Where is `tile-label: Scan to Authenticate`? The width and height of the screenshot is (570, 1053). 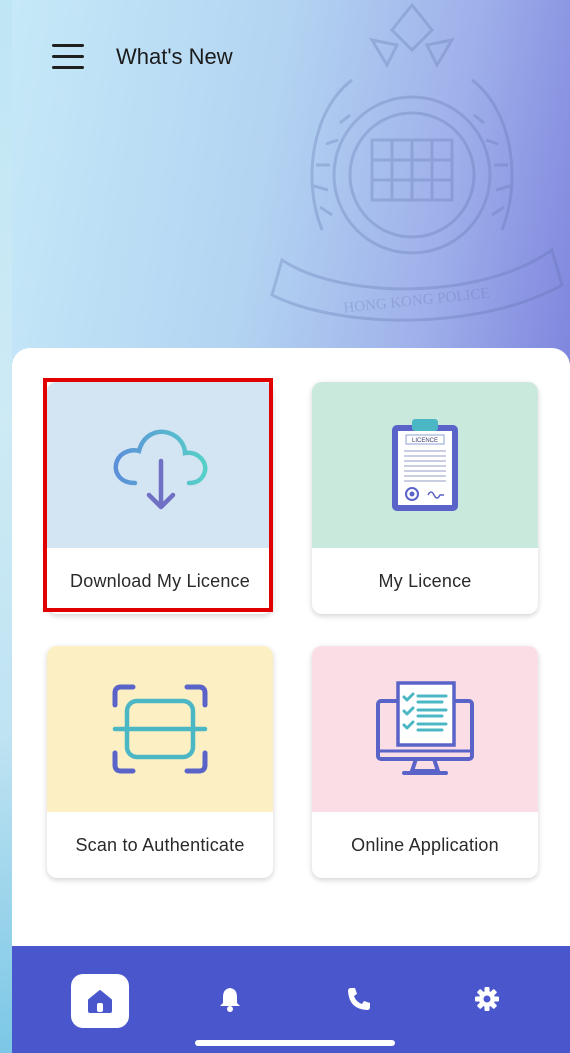 tile-label: Scan to Authenticate is located at coordinates (160, 844).